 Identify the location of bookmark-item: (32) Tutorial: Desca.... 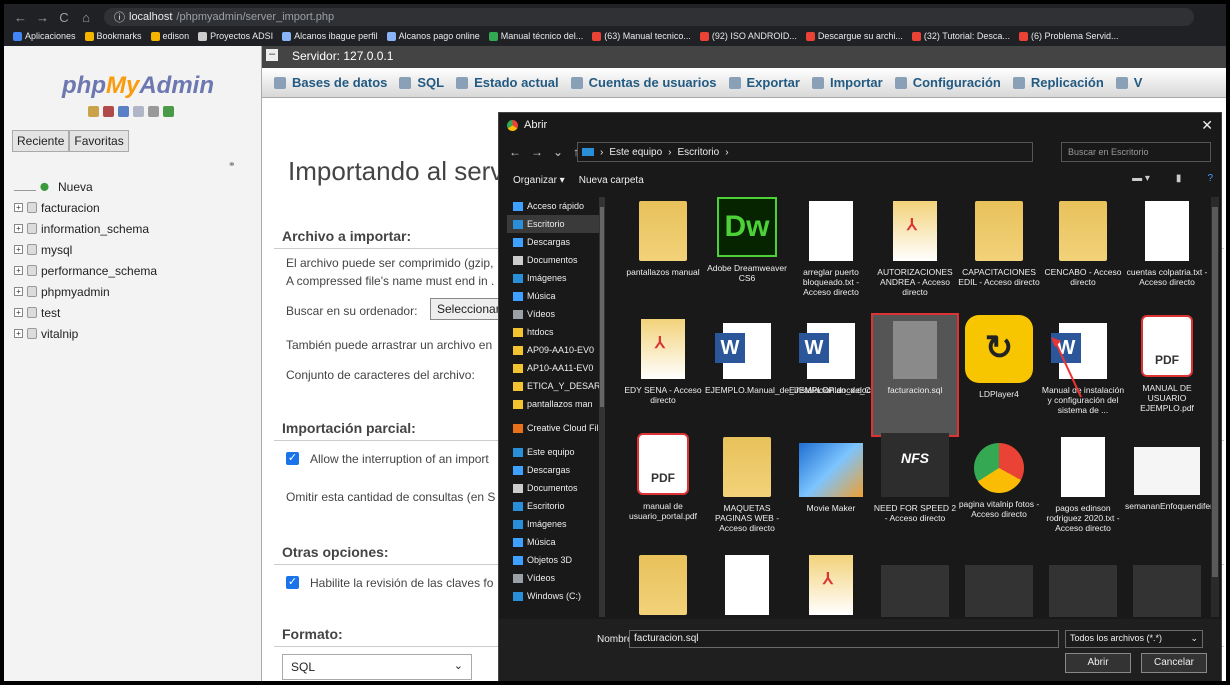
(960, 36).